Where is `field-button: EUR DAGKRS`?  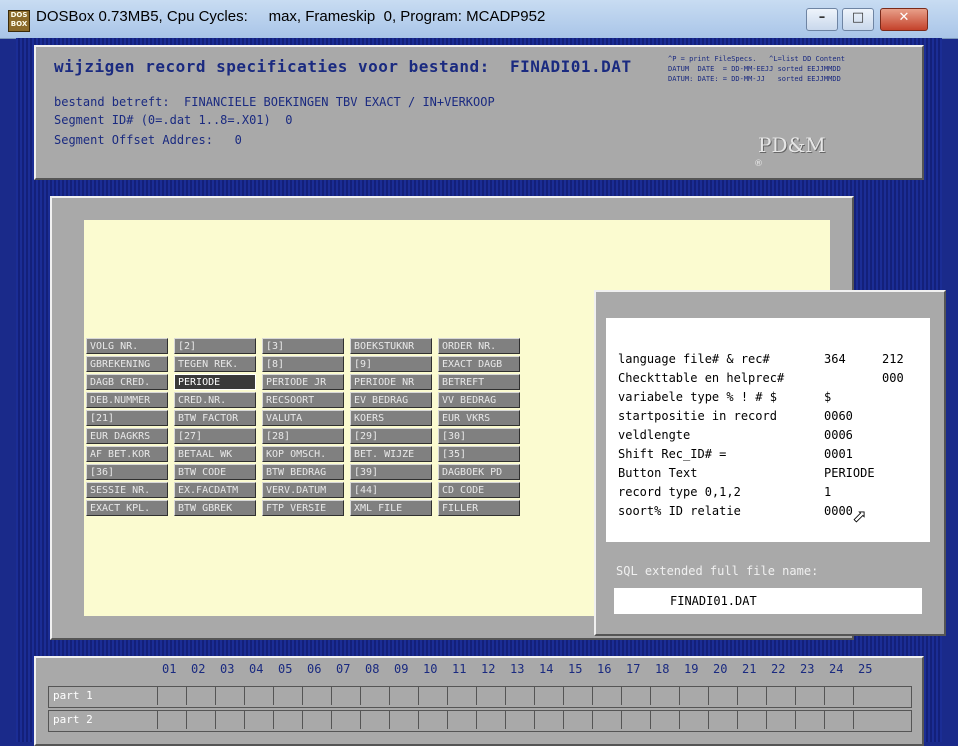
field-button: EUR DAGKRS is located at coordinates (127, 436).